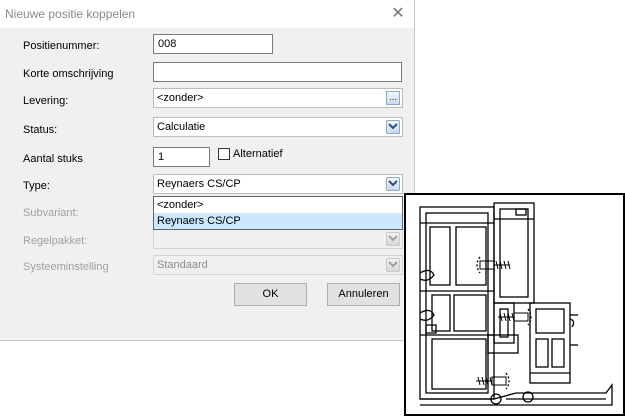 The image size is (625, 417). What do you see at coordinates (278, 265) in the screenshot?
I see `systeeminstelling-select: Standaard` at bounding box center [278, 265].